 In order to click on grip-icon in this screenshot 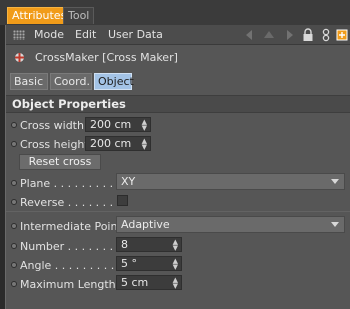, I will do `click(19, 35)`.